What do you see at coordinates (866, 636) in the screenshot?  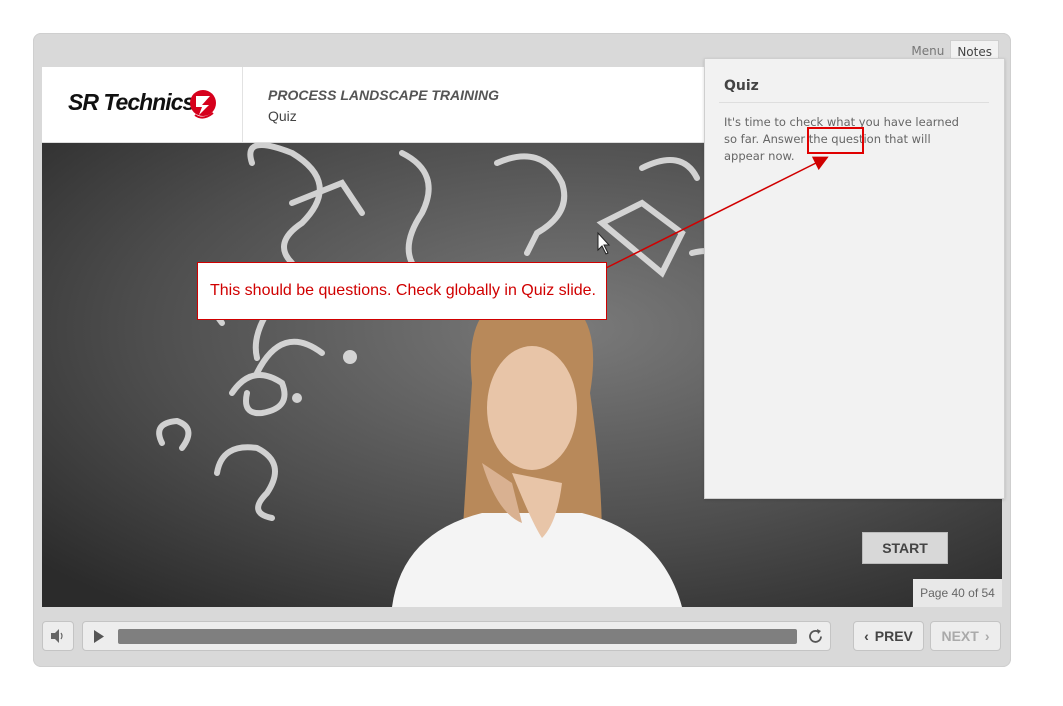 I see `chevron-left-icon: ‹` at bounding box center [866, 636].